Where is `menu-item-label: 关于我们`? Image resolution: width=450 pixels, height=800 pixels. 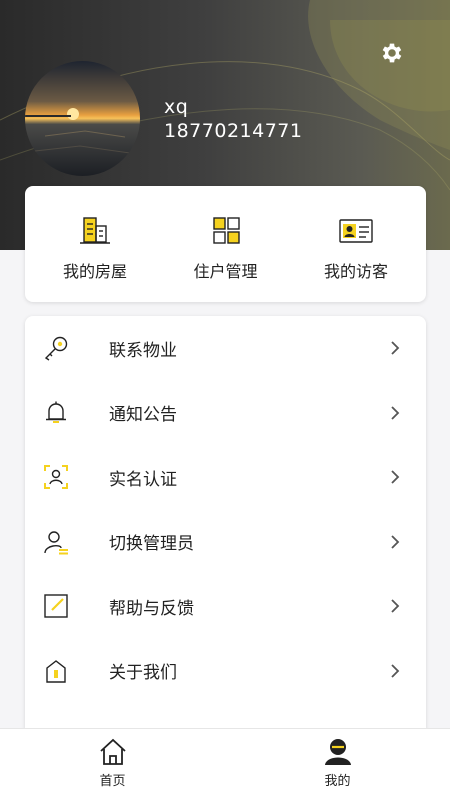 menu-item-label: 关于我们 is located at coordinates (143, 673).